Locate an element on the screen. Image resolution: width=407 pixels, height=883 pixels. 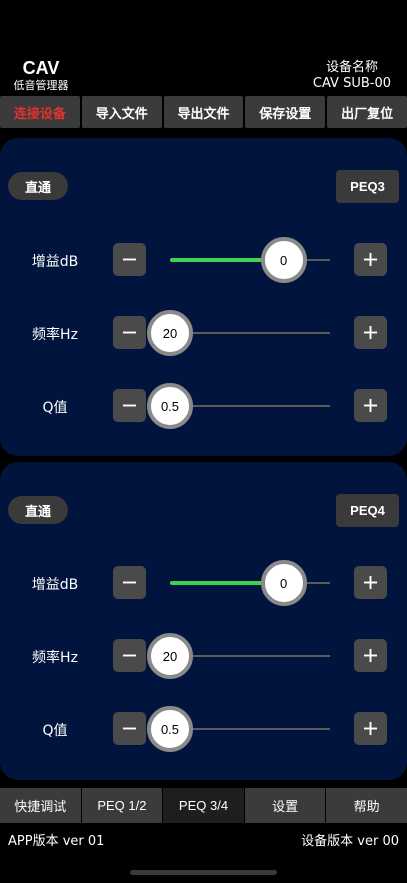
bottom-tab-bar: 快捷调试 PEQ 1/2 PEQ 3/4 设置 帮助 is located at coordinates (203, 805).